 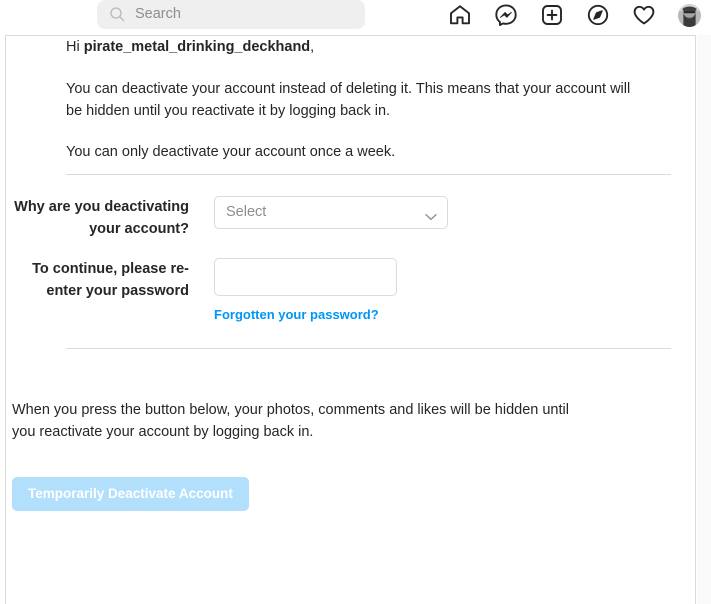 I want to click on password-input, so click(x=305, y=277).